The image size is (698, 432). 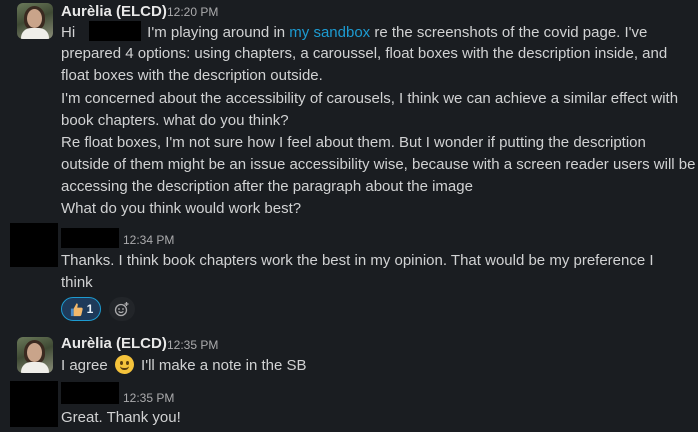 What do you see at coordinates (76, 309) in the screenshot?
I see `thumbs-up-icon` at bounding box center [76, 309].